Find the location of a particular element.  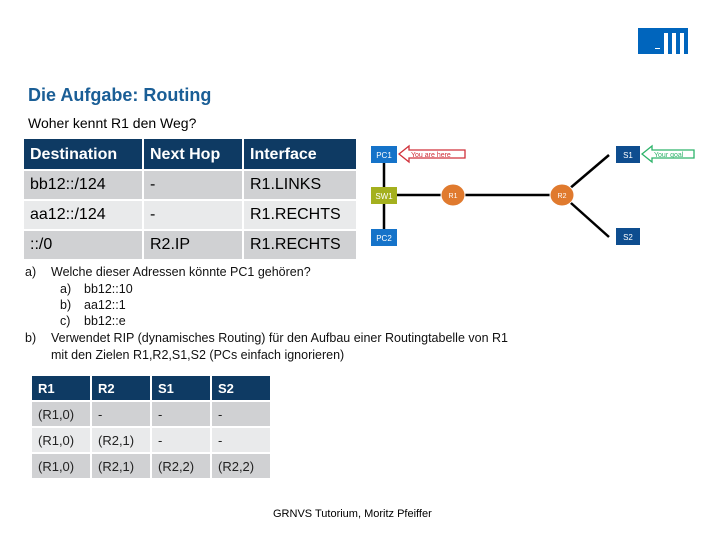

column-header: R1 is located at coordinates (61, 388).